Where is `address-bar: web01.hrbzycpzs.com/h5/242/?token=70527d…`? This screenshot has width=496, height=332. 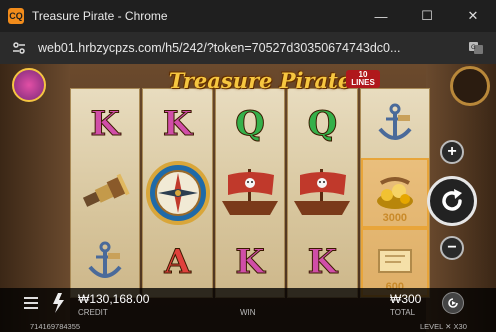
address-bar: web01.hrbzycpzs.com/h5/242/?token=70527d… is located at coordinates (248, 48).